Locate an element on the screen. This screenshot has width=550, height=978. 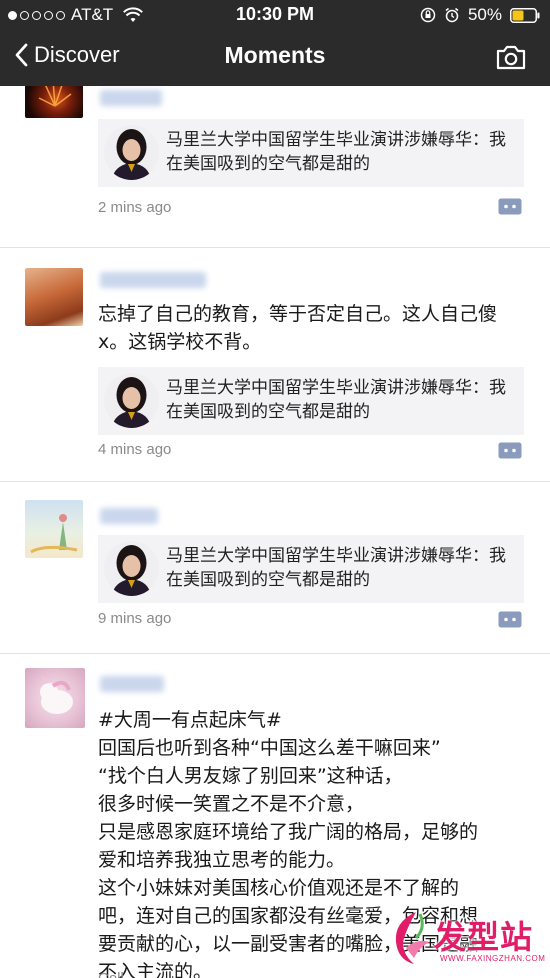
back-button: Discover is located at coordinates (67, 55).